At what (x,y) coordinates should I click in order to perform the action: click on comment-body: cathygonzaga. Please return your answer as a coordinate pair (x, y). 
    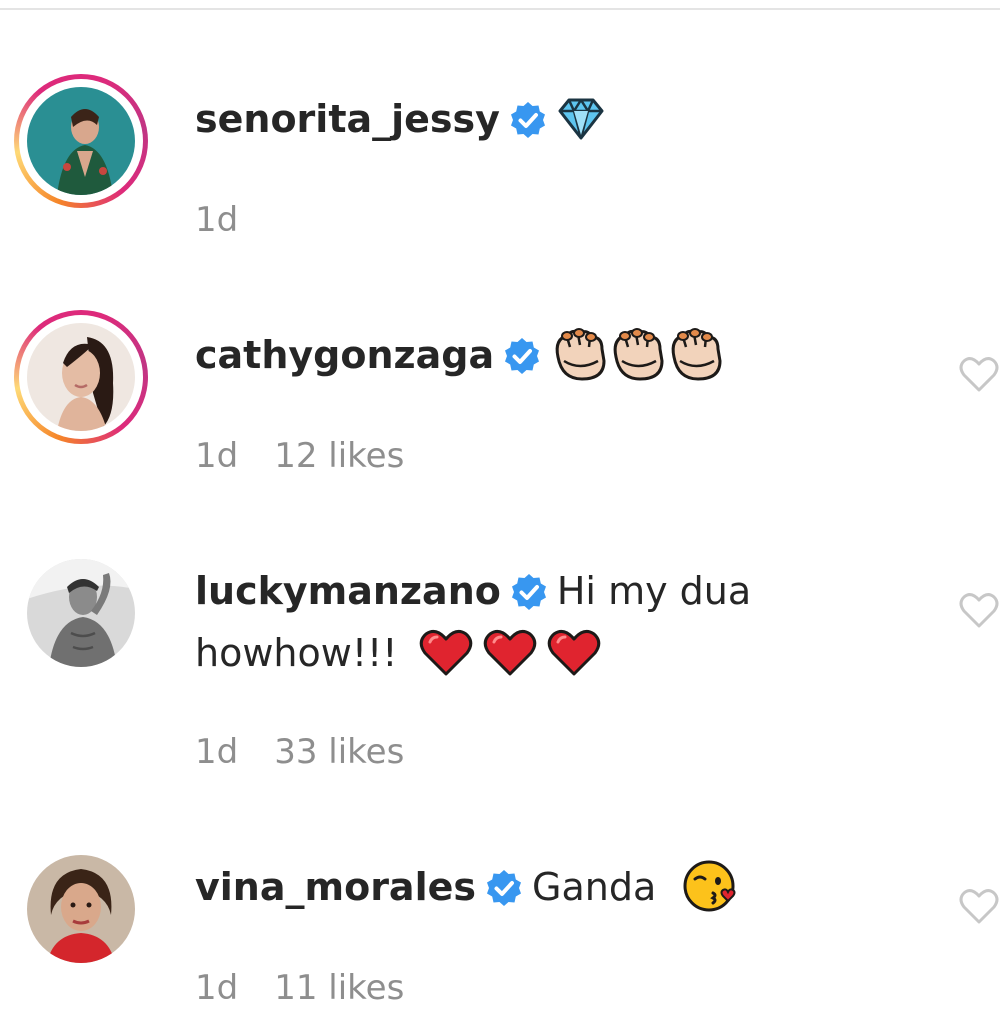
    Looking at the image, I should click on (459, 356).